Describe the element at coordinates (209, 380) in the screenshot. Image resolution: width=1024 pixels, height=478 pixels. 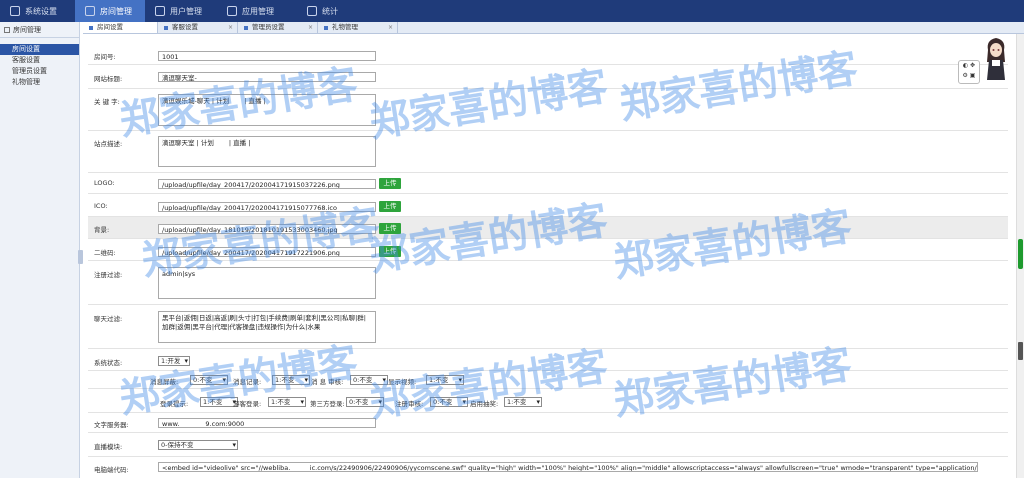
I see `message-block-select: 0:不变` at that location.